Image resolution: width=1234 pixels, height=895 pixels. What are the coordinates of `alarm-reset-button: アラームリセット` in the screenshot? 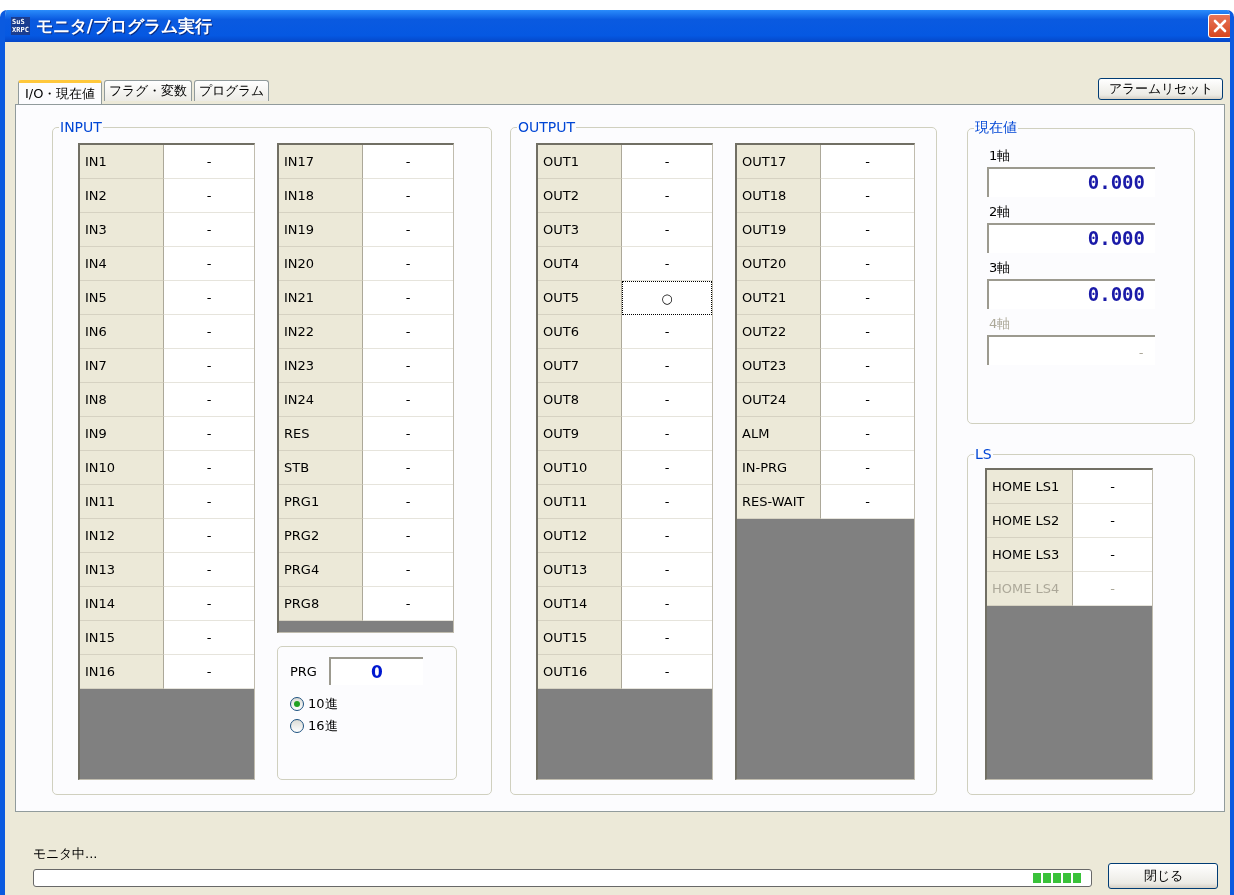 It's located at (1160, 89).